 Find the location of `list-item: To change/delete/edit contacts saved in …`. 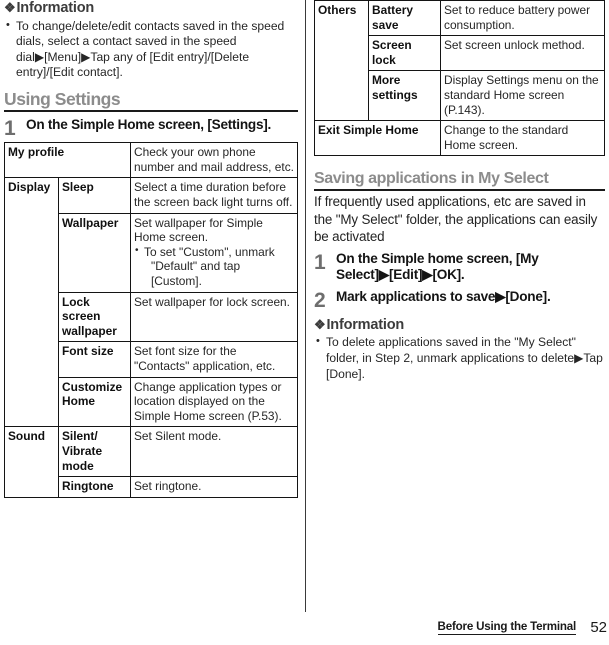

list-item: To change/delete/edit contacts saved in … is located at coordinates (151, 49).